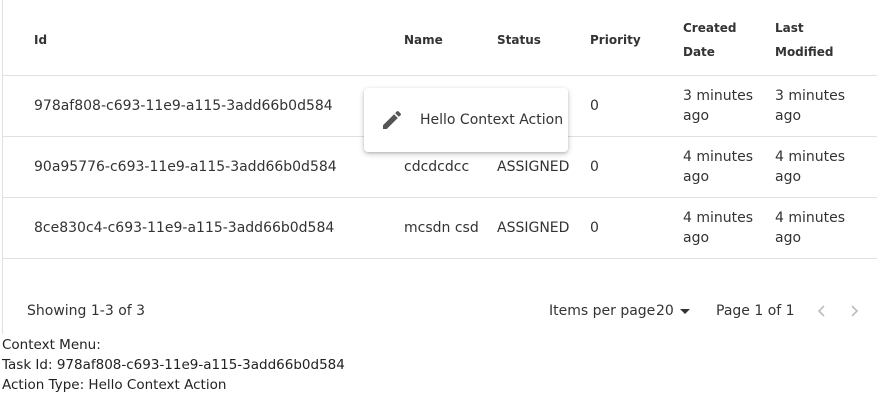 The height and width of the screenshot is (393, 877). What do you see at coordinates (665, 311) in the screenshot?
I see `items-per-page-select: 20` at bounding box center [665, 311].